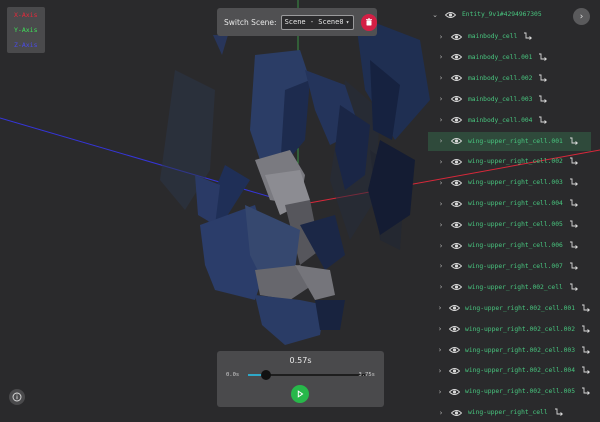 This screenshot has height=422, width=600. Describe the element at coordinates (509, 78) in the screenshot. I see `hierarchy-item: › mainbody_cell.002` at that location.